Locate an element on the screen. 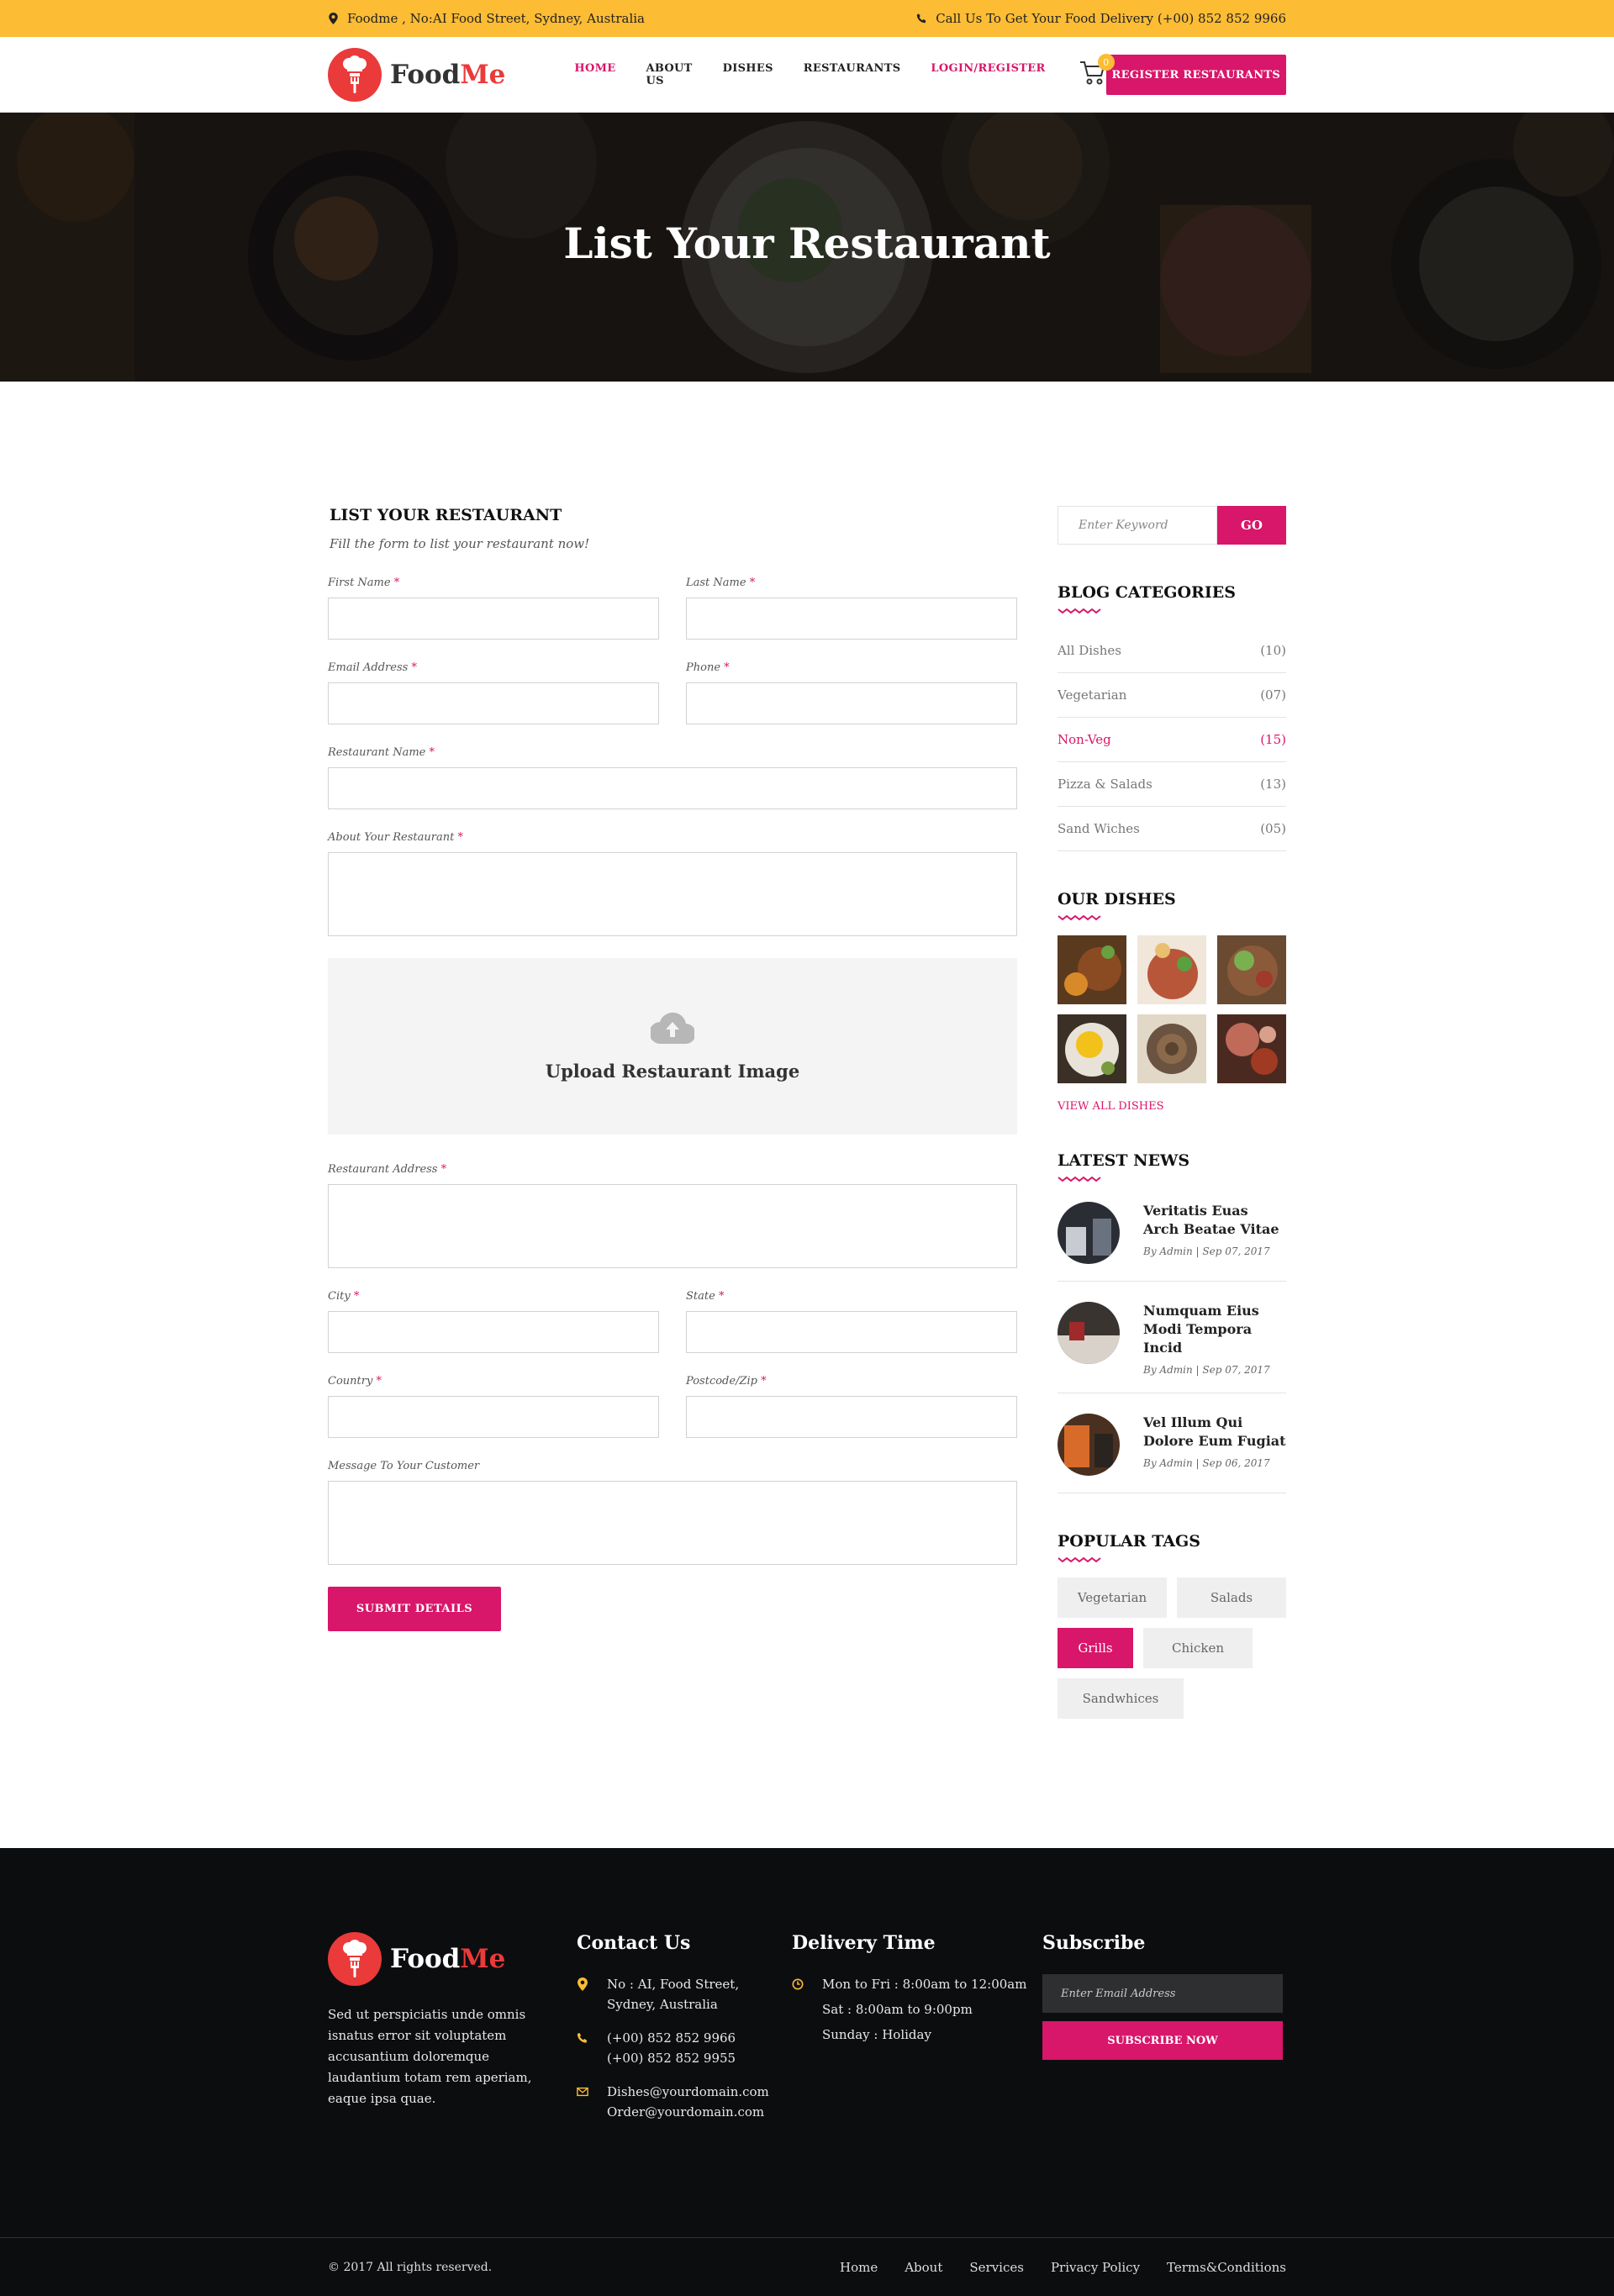 Image resolution: width=1614 pixels, height=2296 pixels. nav-about-us: ABOUT US is located at coordinates (669, 75).